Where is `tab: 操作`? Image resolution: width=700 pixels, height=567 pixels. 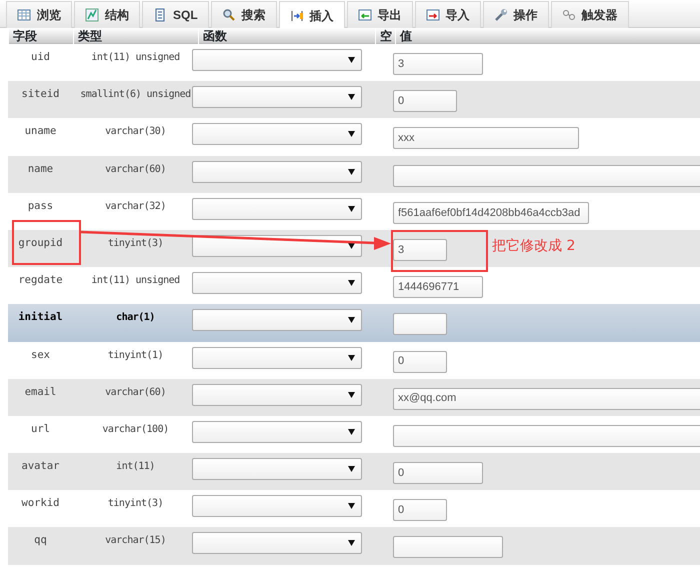 tab: 操作 is located at coordinates (515, 14).